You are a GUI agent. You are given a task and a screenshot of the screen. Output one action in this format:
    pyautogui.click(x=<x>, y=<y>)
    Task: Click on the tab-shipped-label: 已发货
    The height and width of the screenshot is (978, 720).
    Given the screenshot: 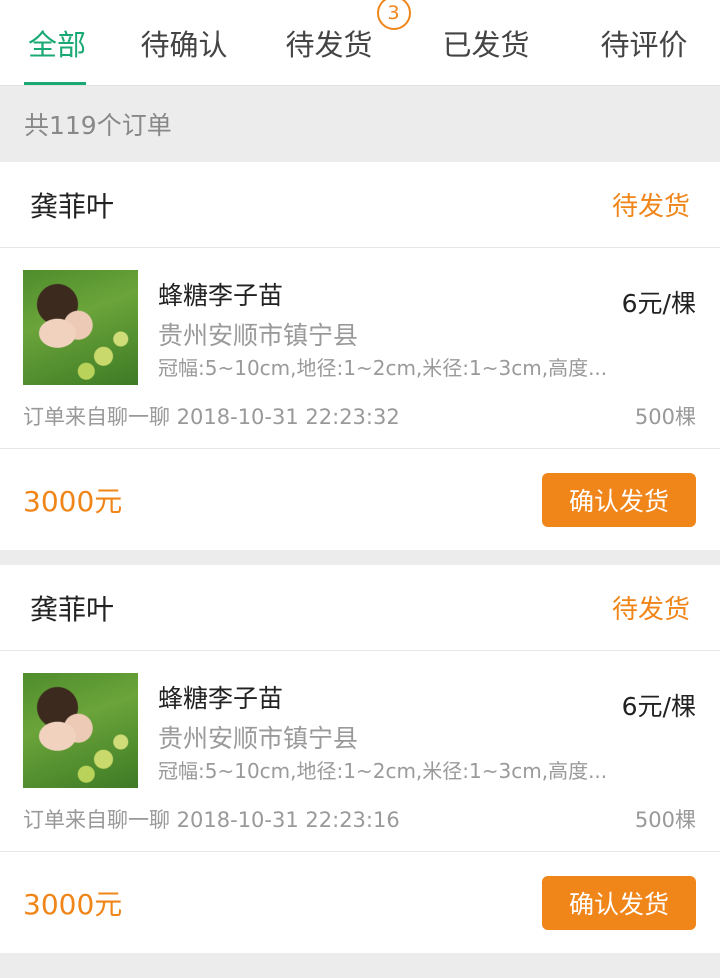 What is the action you would take?
    pyautogui.click(x=486, y=44)
    